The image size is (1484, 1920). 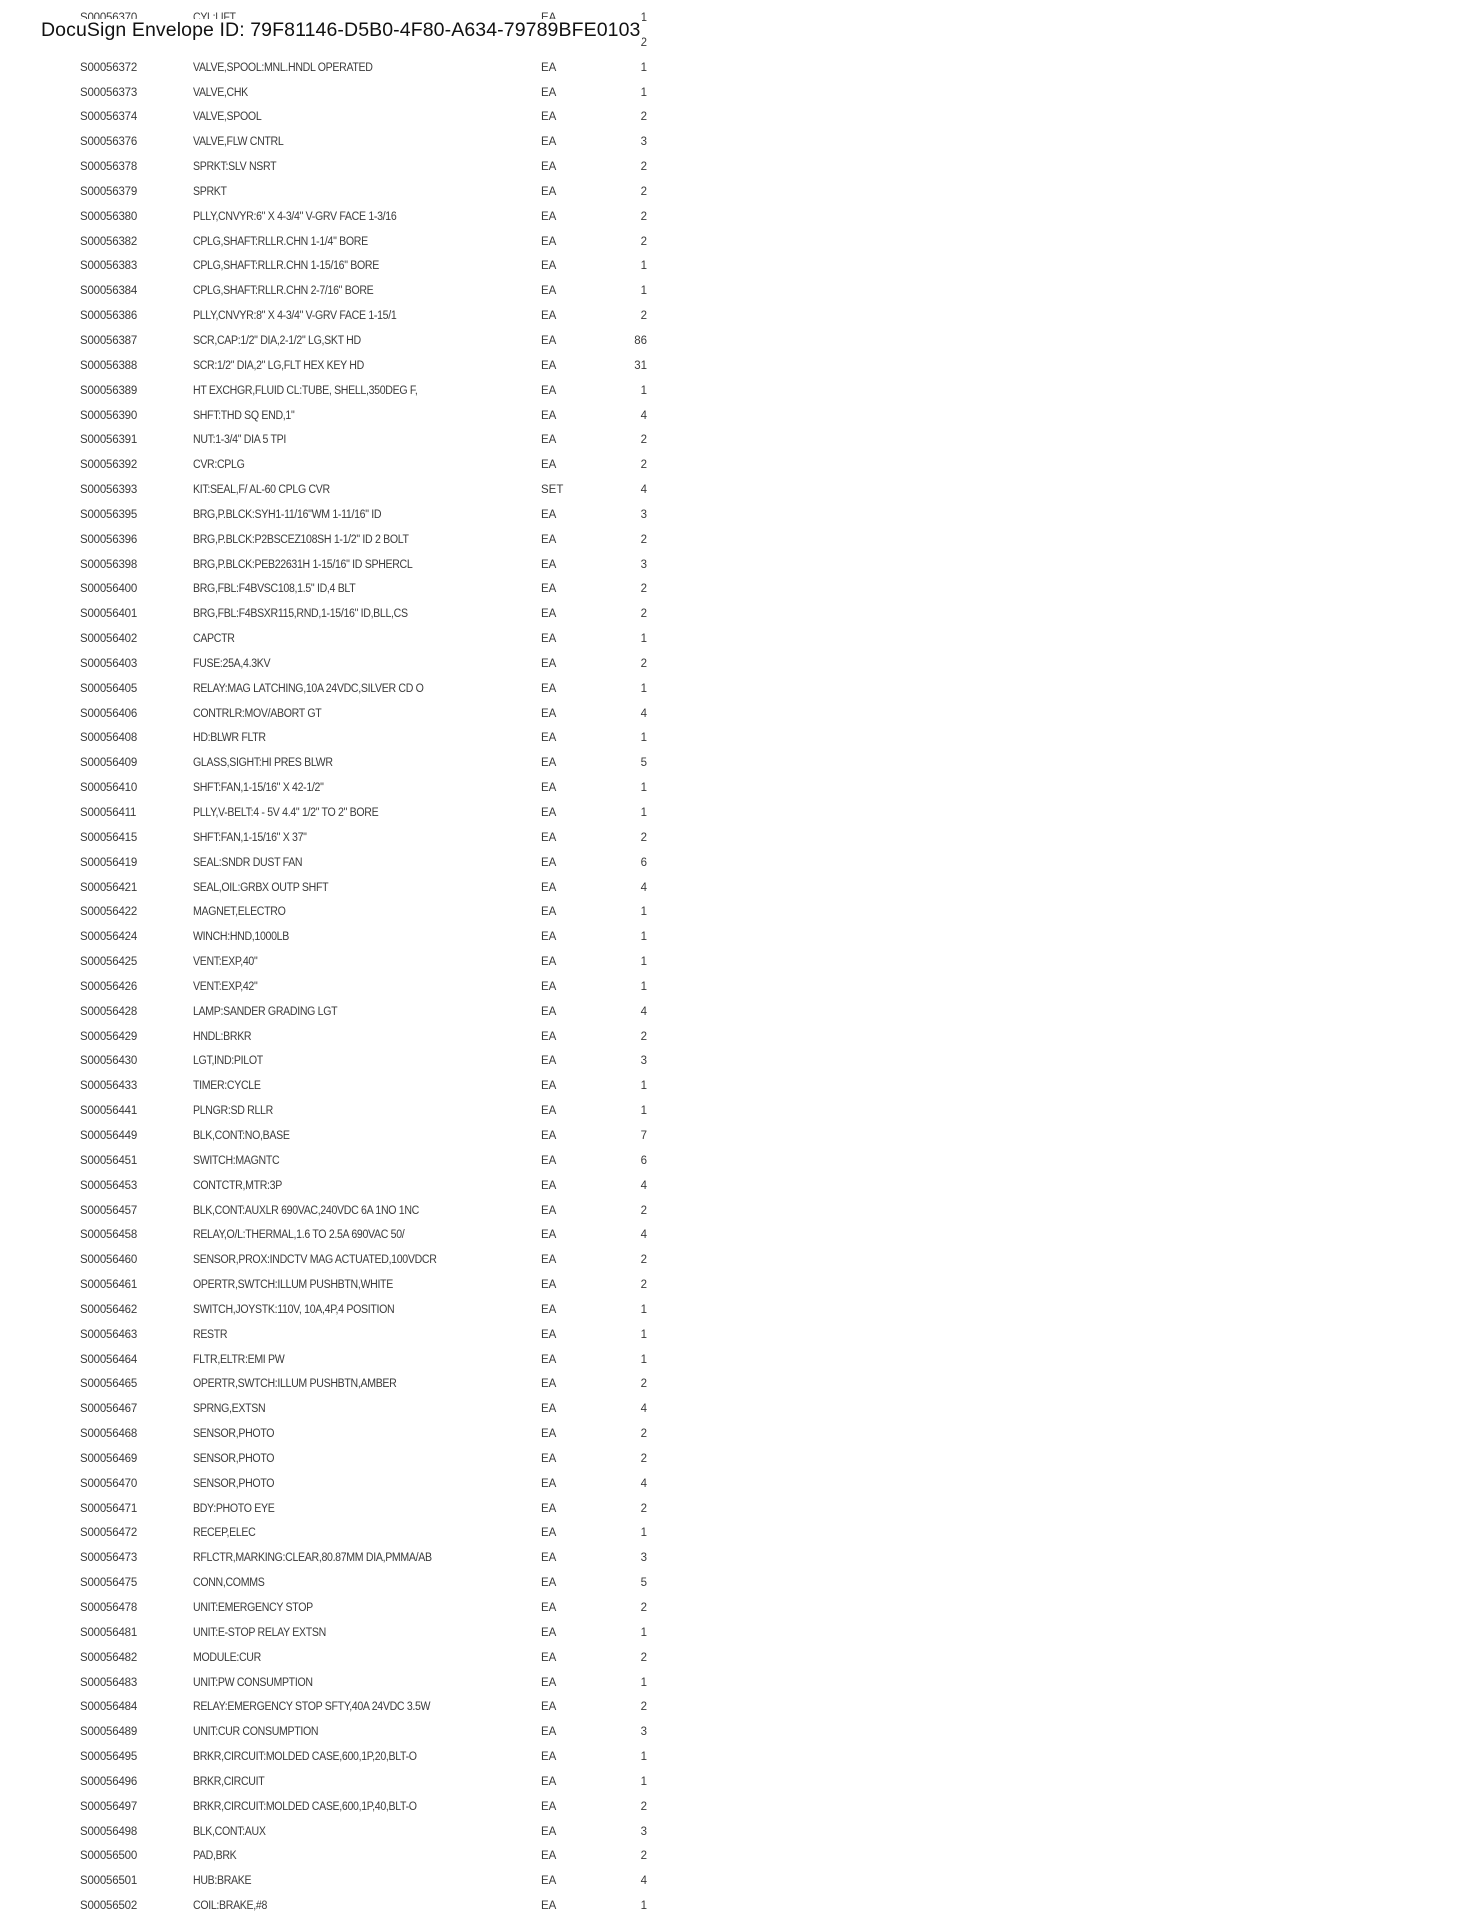 What do you see at coordinates (350, 937) in the screenshot?
I see `table-row: S00056424 WINCH:HND,1000LB EA 1` at bounding box center [350, 937].